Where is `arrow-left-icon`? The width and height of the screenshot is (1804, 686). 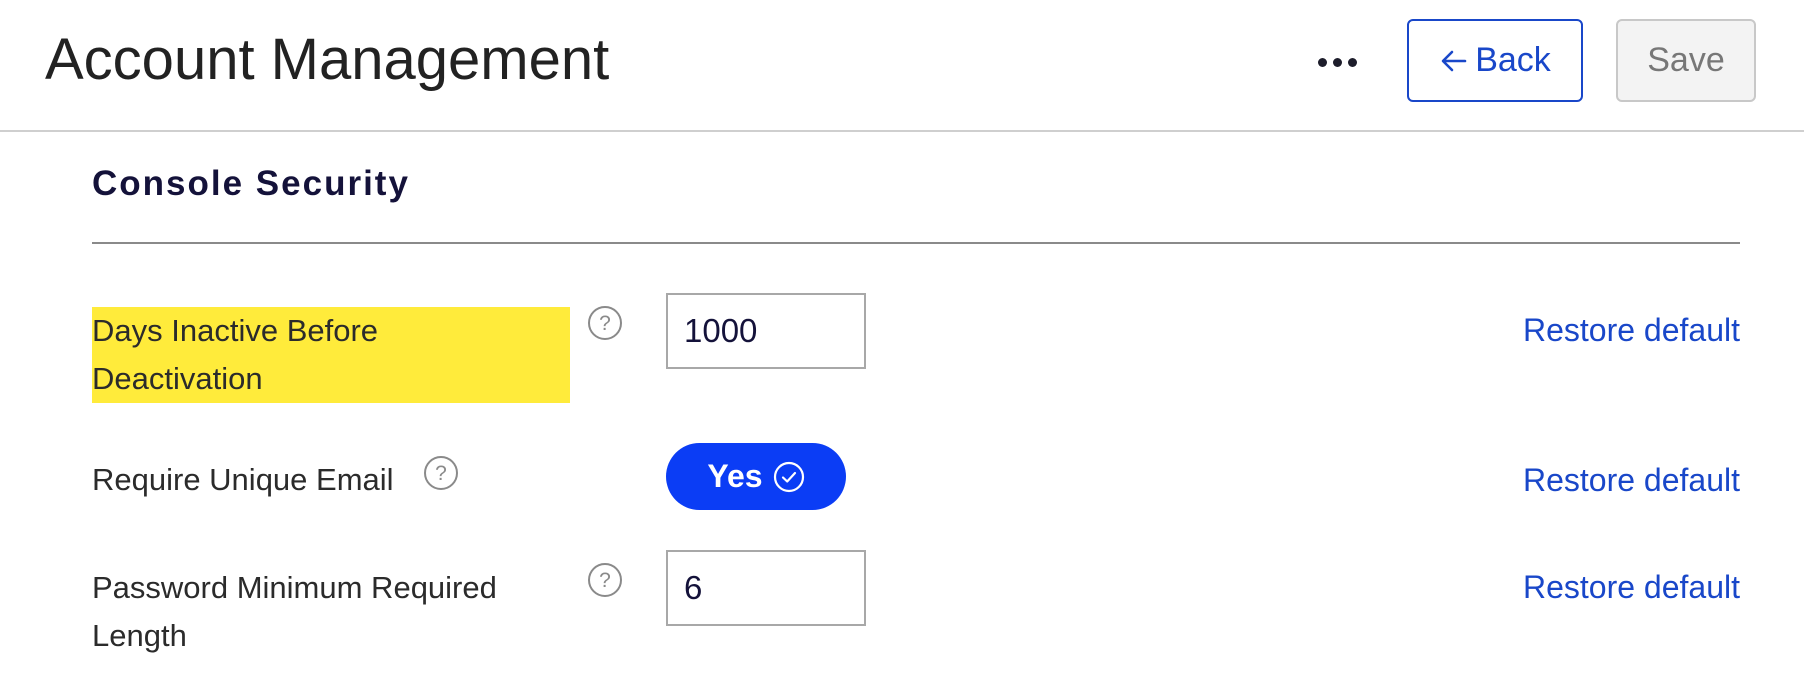 arrow-left-icon is located at coordinates (1454, 60).